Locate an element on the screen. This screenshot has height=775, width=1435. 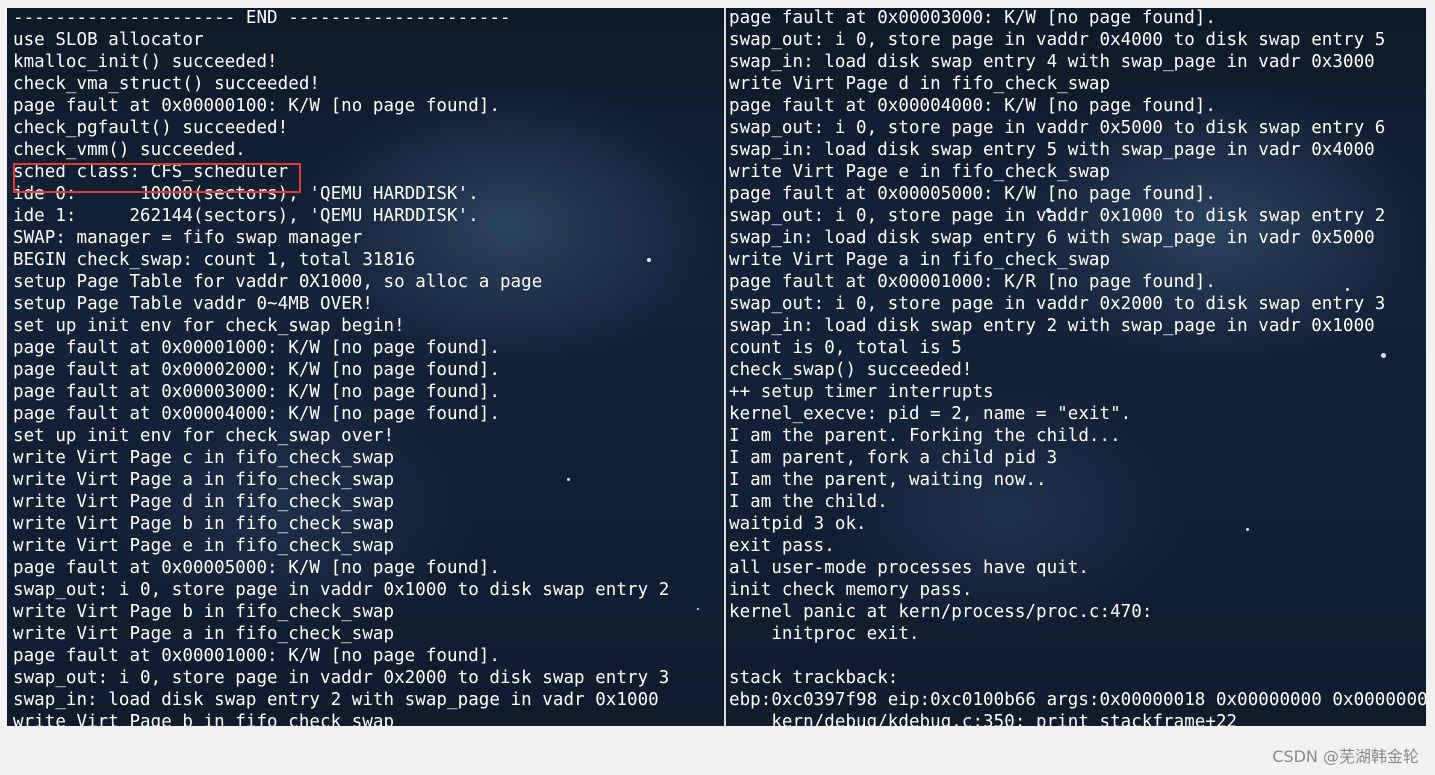
terminal-line: initproc exit. is located at coordinates (824, 634).